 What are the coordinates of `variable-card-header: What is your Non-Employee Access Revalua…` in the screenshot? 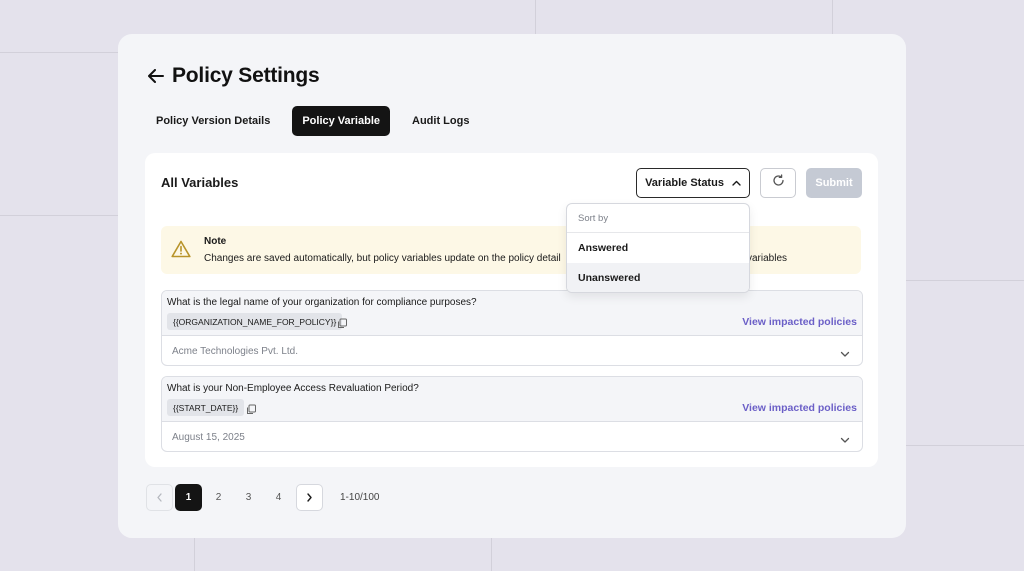 It's located at (512, 399).